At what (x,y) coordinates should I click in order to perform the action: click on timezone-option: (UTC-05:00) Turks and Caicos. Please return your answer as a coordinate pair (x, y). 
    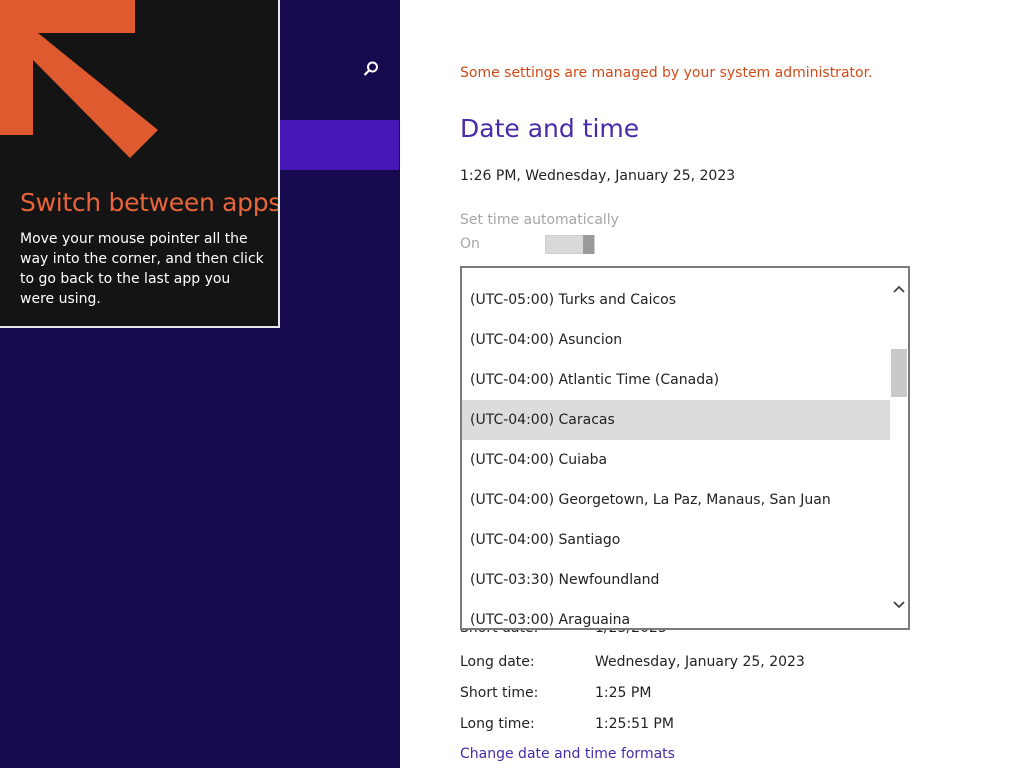
    Looking at the image, I should click on (677, 300).